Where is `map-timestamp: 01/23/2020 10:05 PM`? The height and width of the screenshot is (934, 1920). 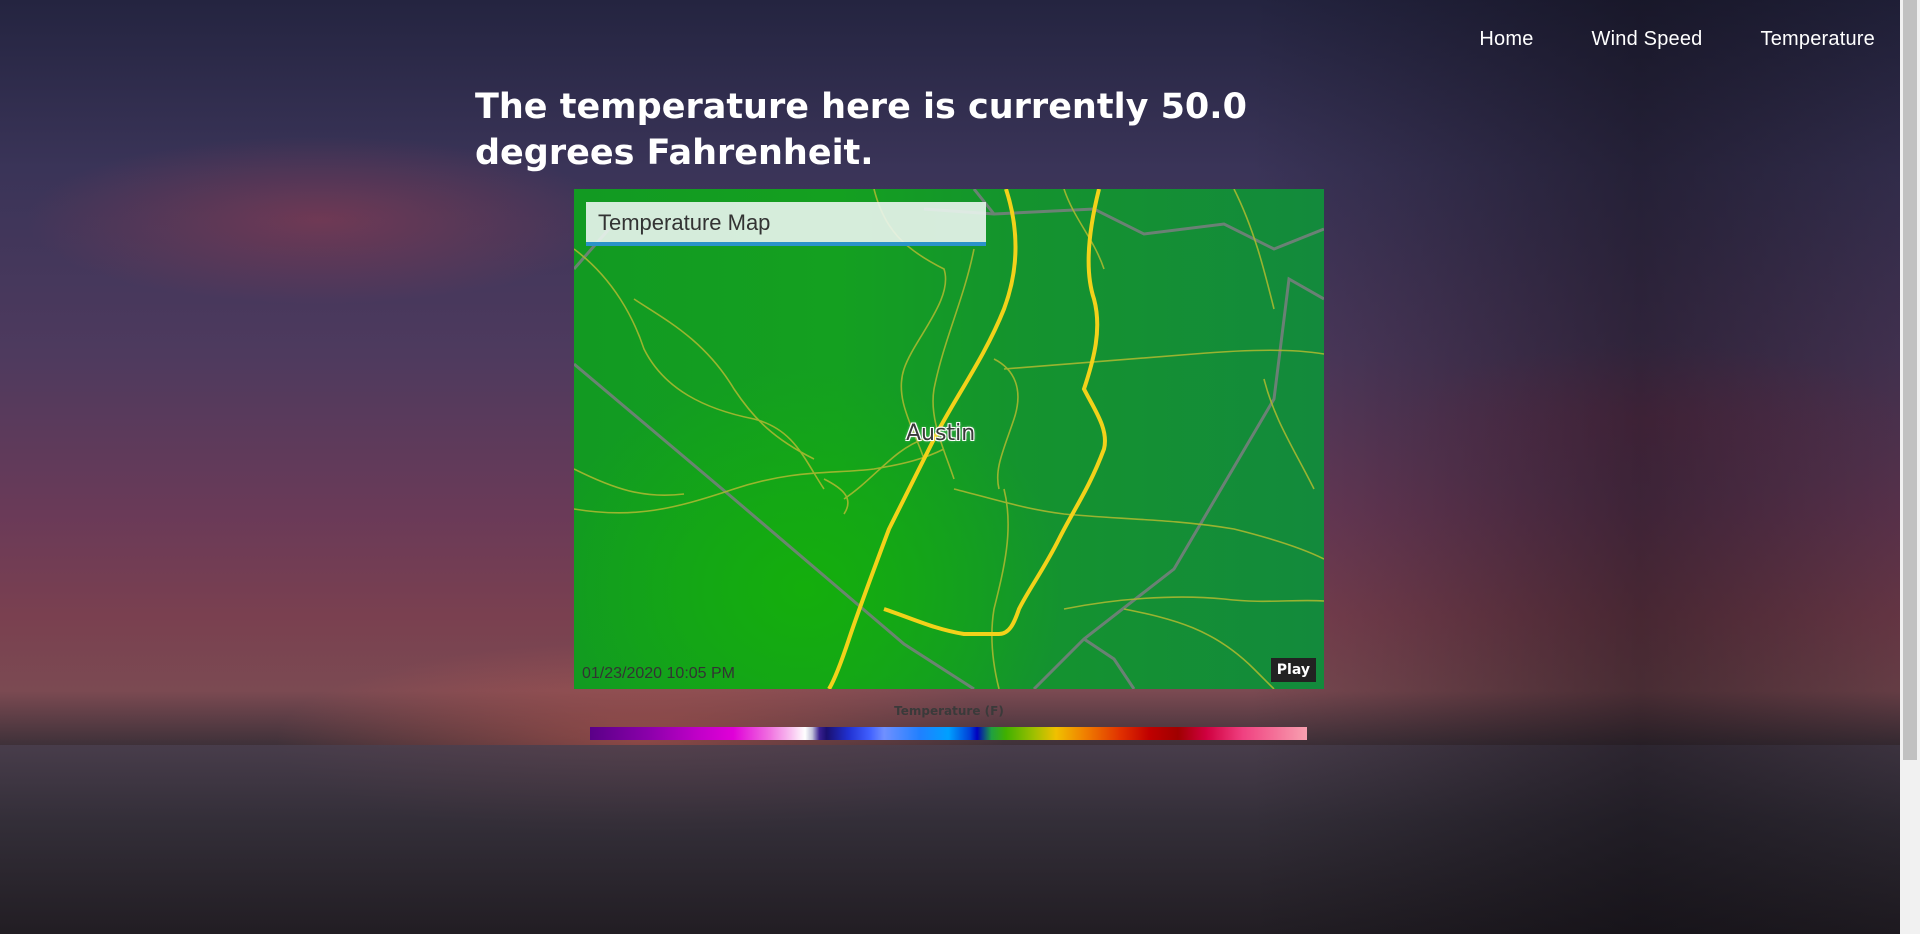 map-timestamp: 01/23/2020 10:05 PM is located at coordinates (659, 673).